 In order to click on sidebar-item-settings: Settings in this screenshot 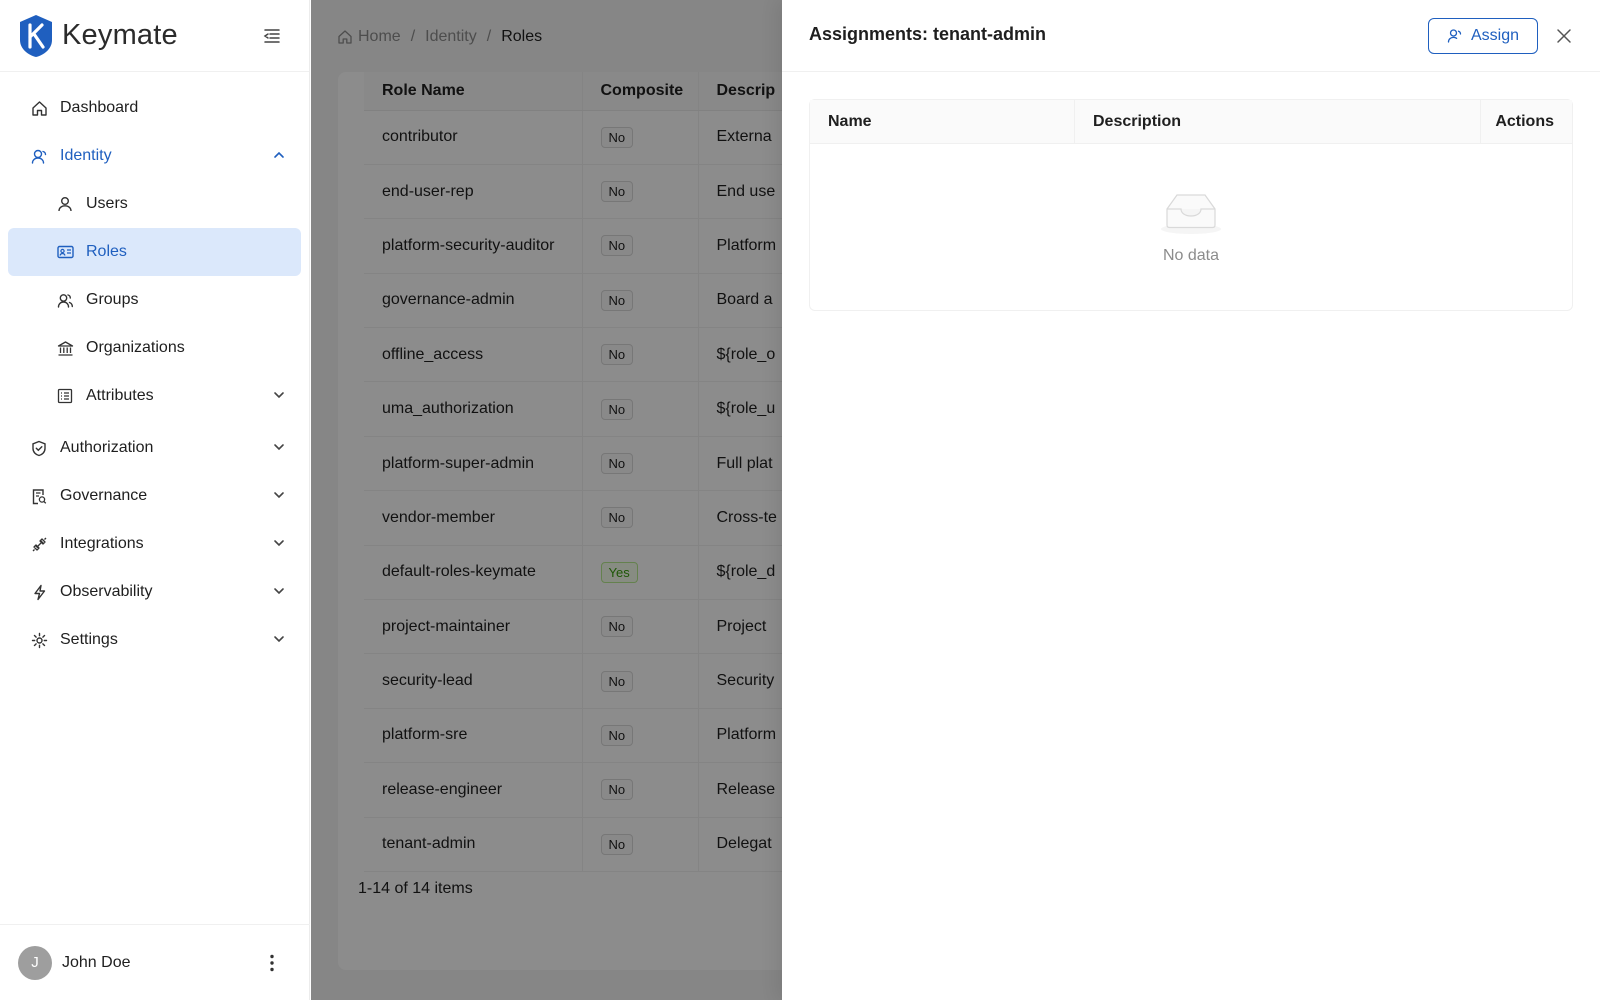, I will do `click(154, 640)`.